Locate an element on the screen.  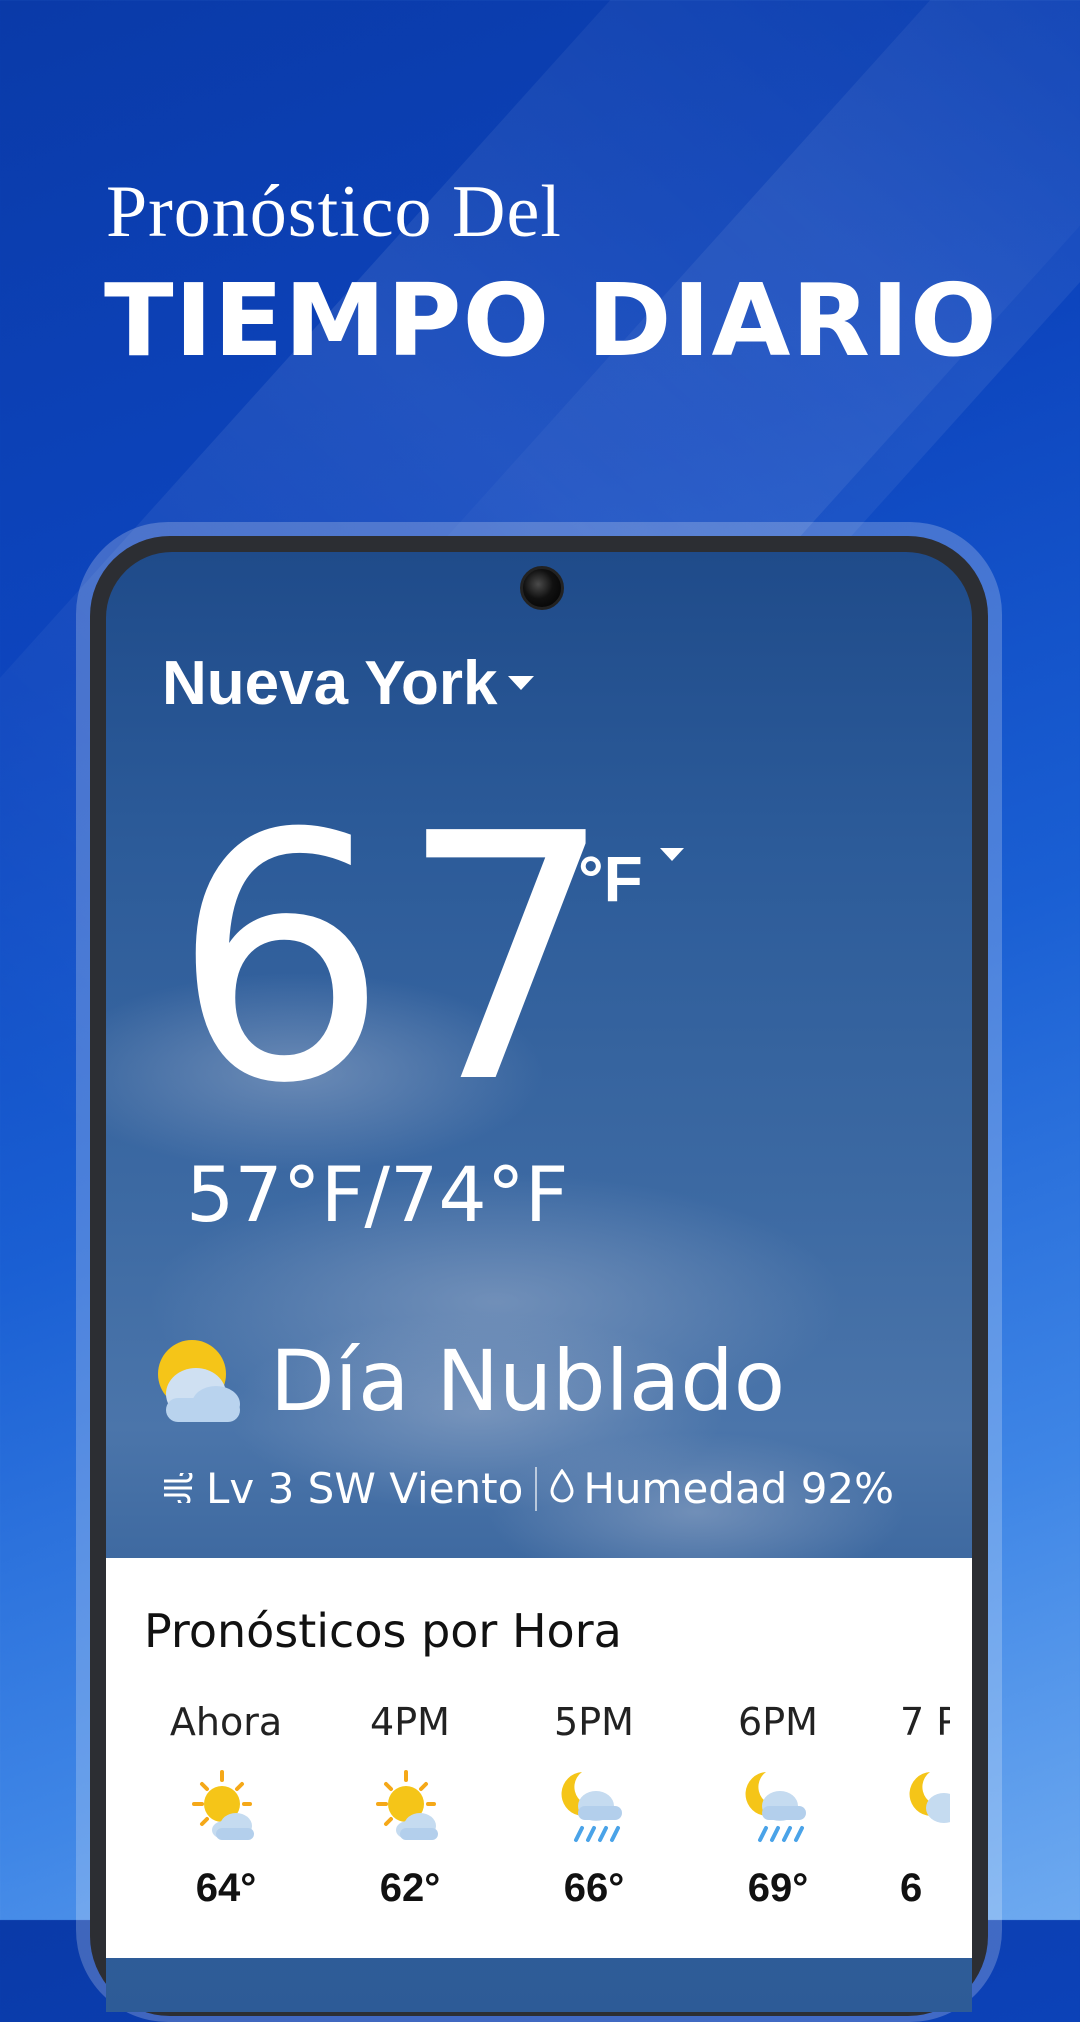
headline-title: TIEMPO DIARIO is located at coordinates (551, 320).